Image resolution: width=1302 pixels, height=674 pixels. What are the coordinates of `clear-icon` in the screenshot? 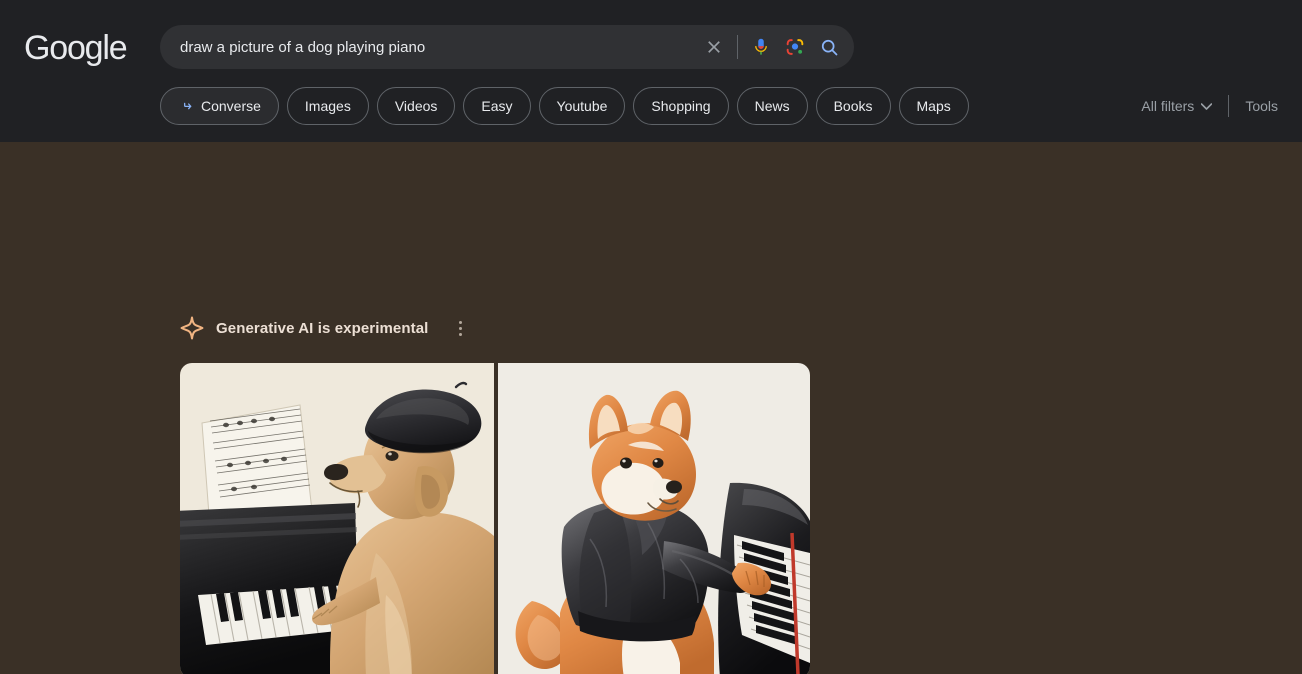 It's located at (714, 47).